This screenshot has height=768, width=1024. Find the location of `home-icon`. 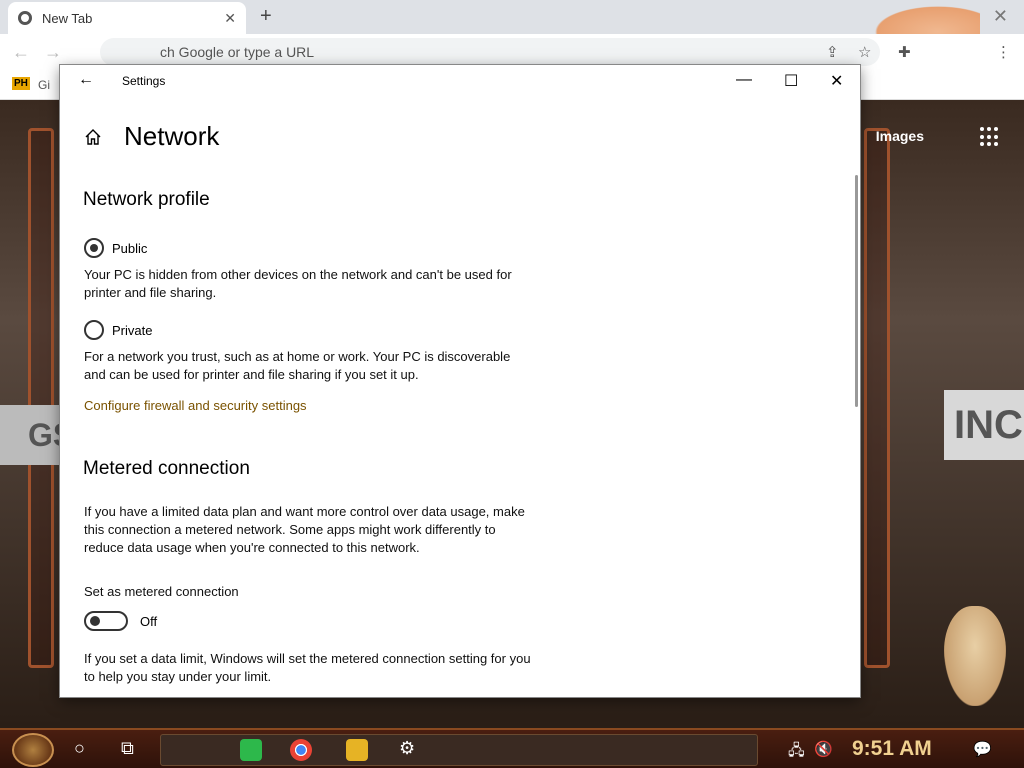

home-icon is located at coordinates (93, 137).